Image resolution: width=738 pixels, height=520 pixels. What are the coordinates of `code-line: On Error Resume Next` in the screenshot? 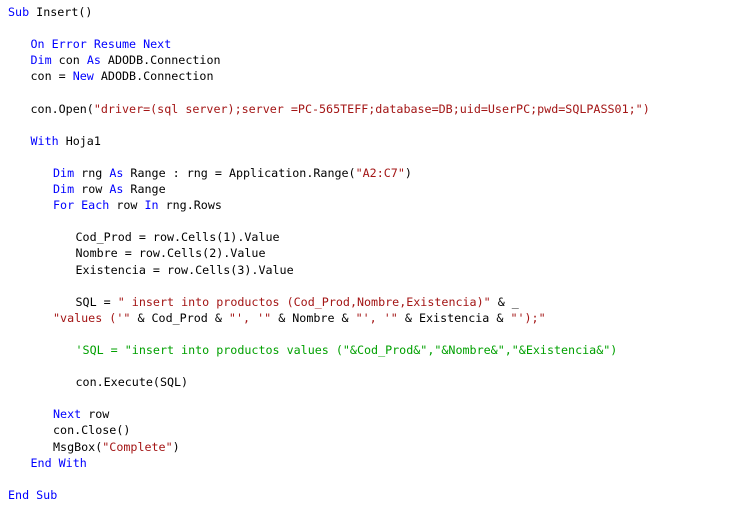 It's located at (369, 44).